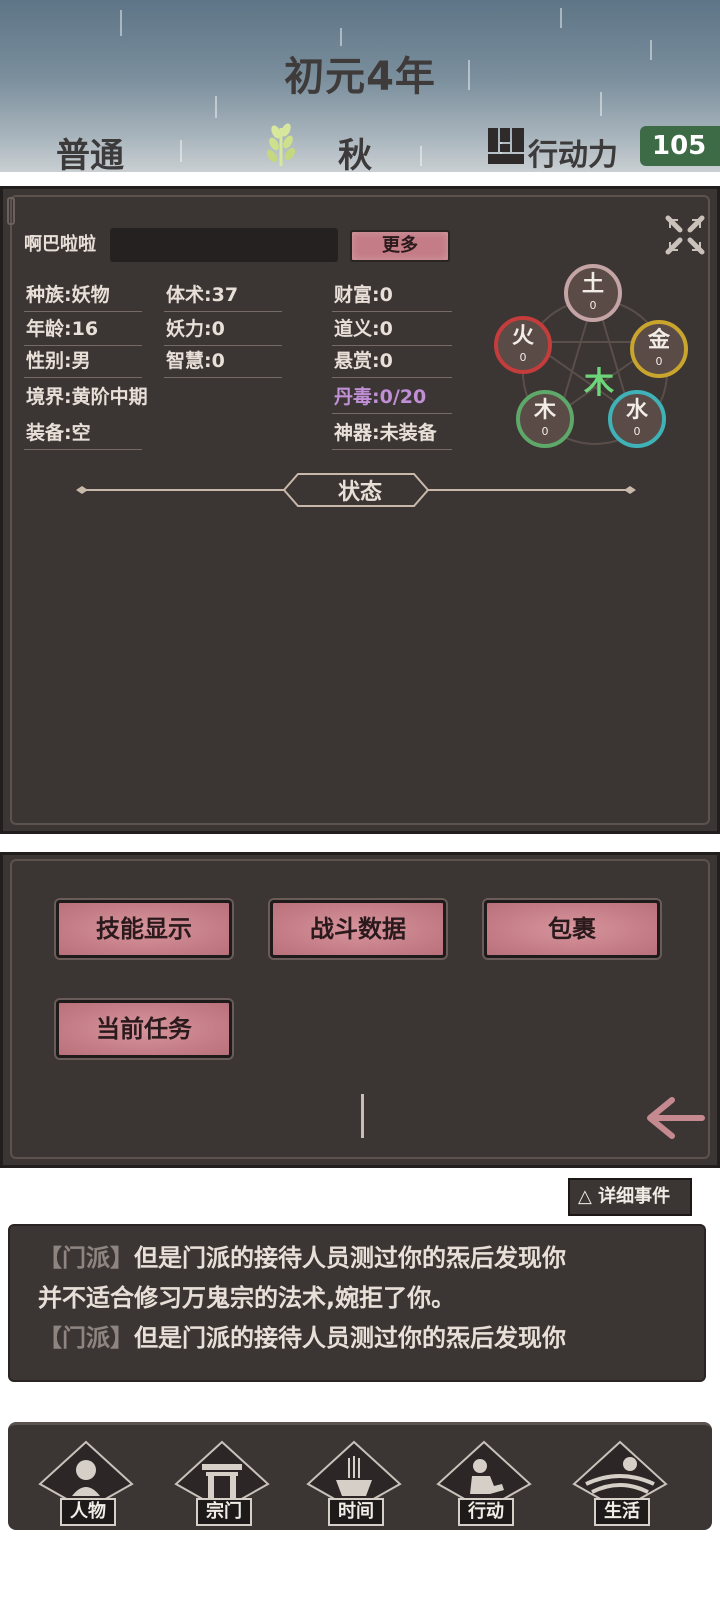  Describe the element at coordinates (362, 1116) in the screenshot. I see `text-cursor` at that location.